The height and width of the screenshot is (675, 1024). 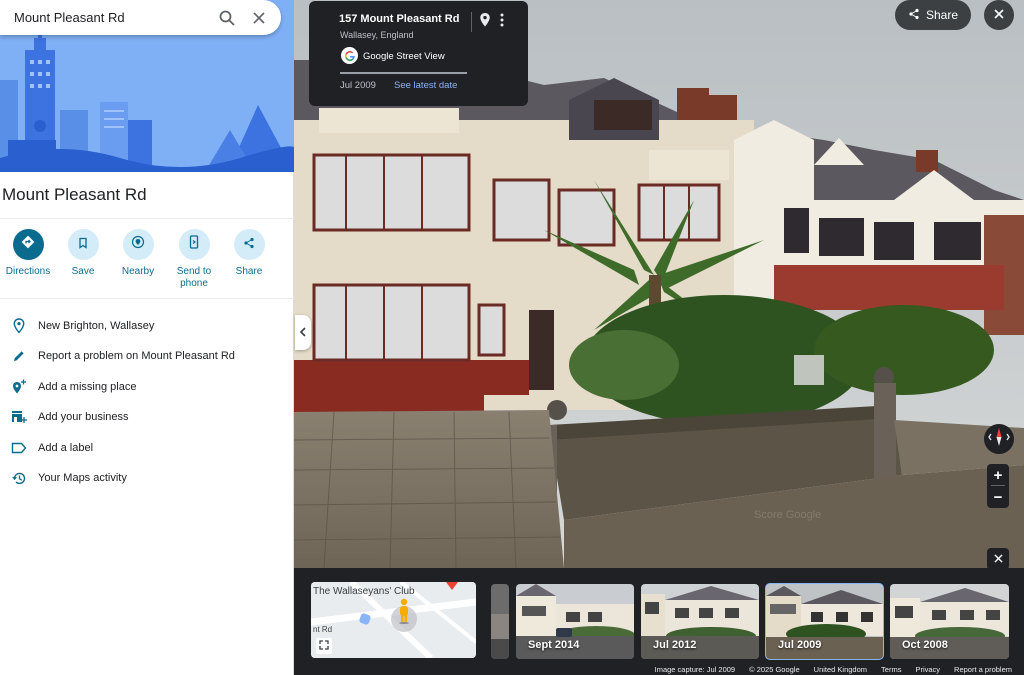 I want to click on timeline-date-label: Jul 2009, so click(x=800, y=645).